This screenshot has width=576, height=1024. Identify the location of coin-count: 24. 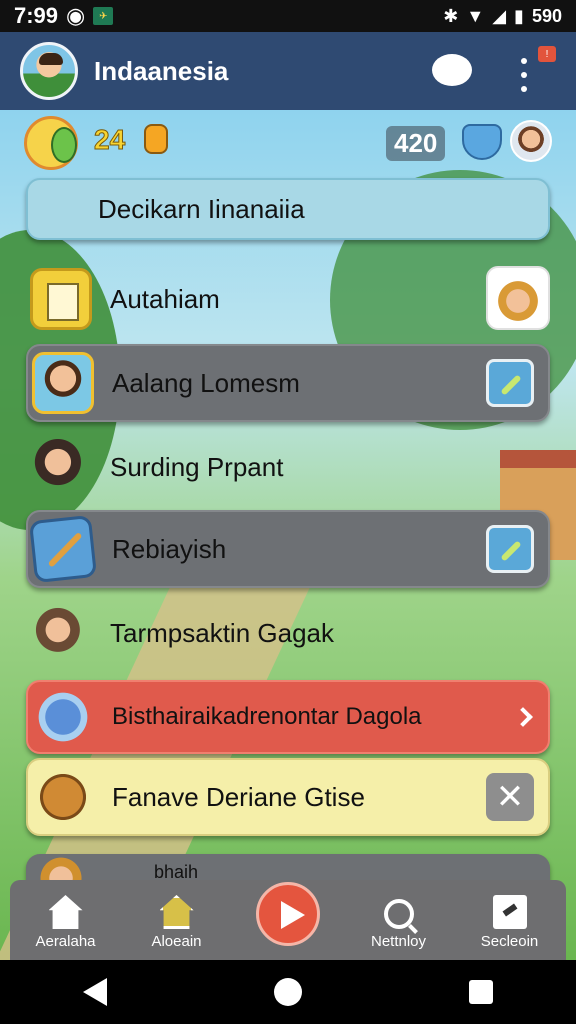
(109, 140).